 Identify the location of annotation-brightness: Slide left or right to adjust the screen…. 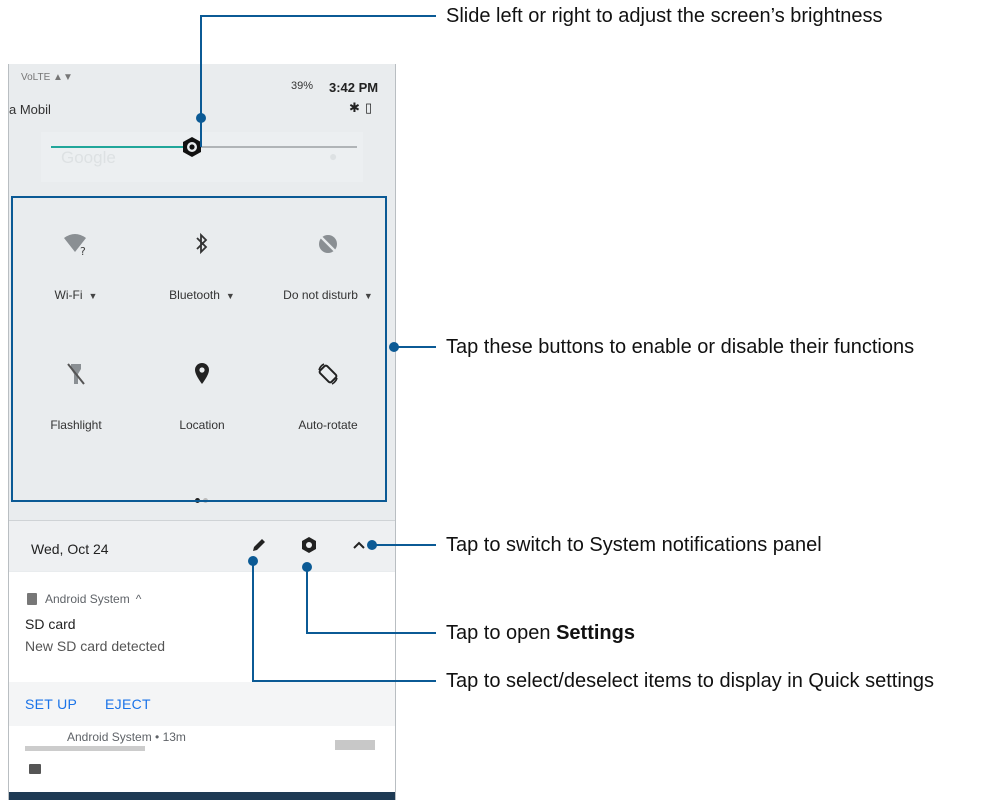
(664, 16).